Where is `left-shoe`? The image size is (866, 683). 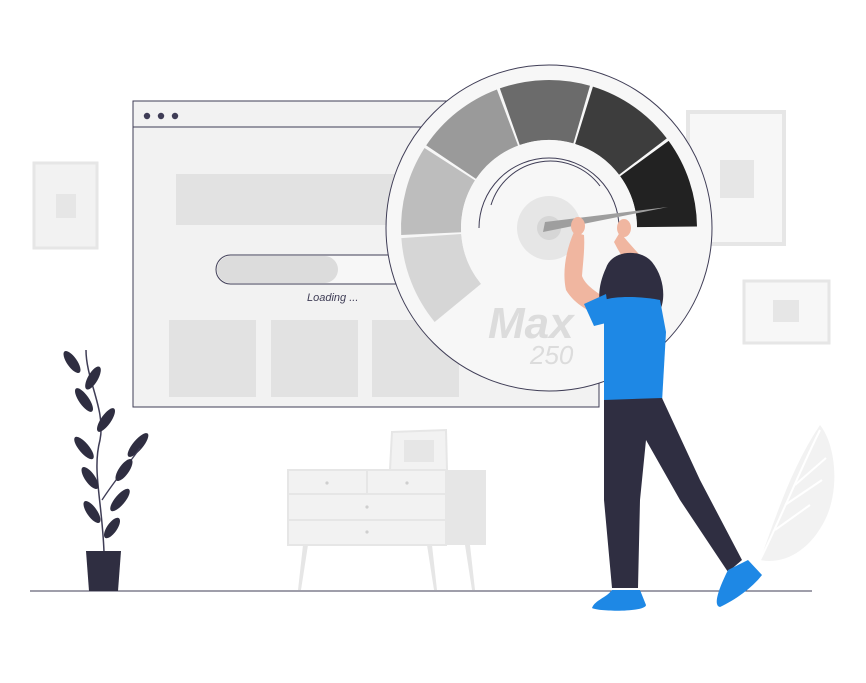 left-shoe is located at coordinates (619, 600).